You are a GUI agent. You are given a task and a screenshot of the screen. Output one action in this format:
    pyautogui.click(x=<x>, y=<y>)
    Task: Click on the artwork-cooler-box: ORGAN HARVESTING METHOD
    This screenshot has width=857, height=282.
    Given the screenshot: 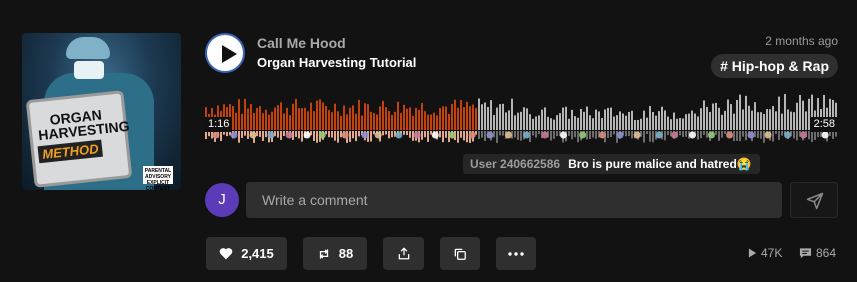 What is the action you would take?
    pyautogui.click(x=79, y=139)
    